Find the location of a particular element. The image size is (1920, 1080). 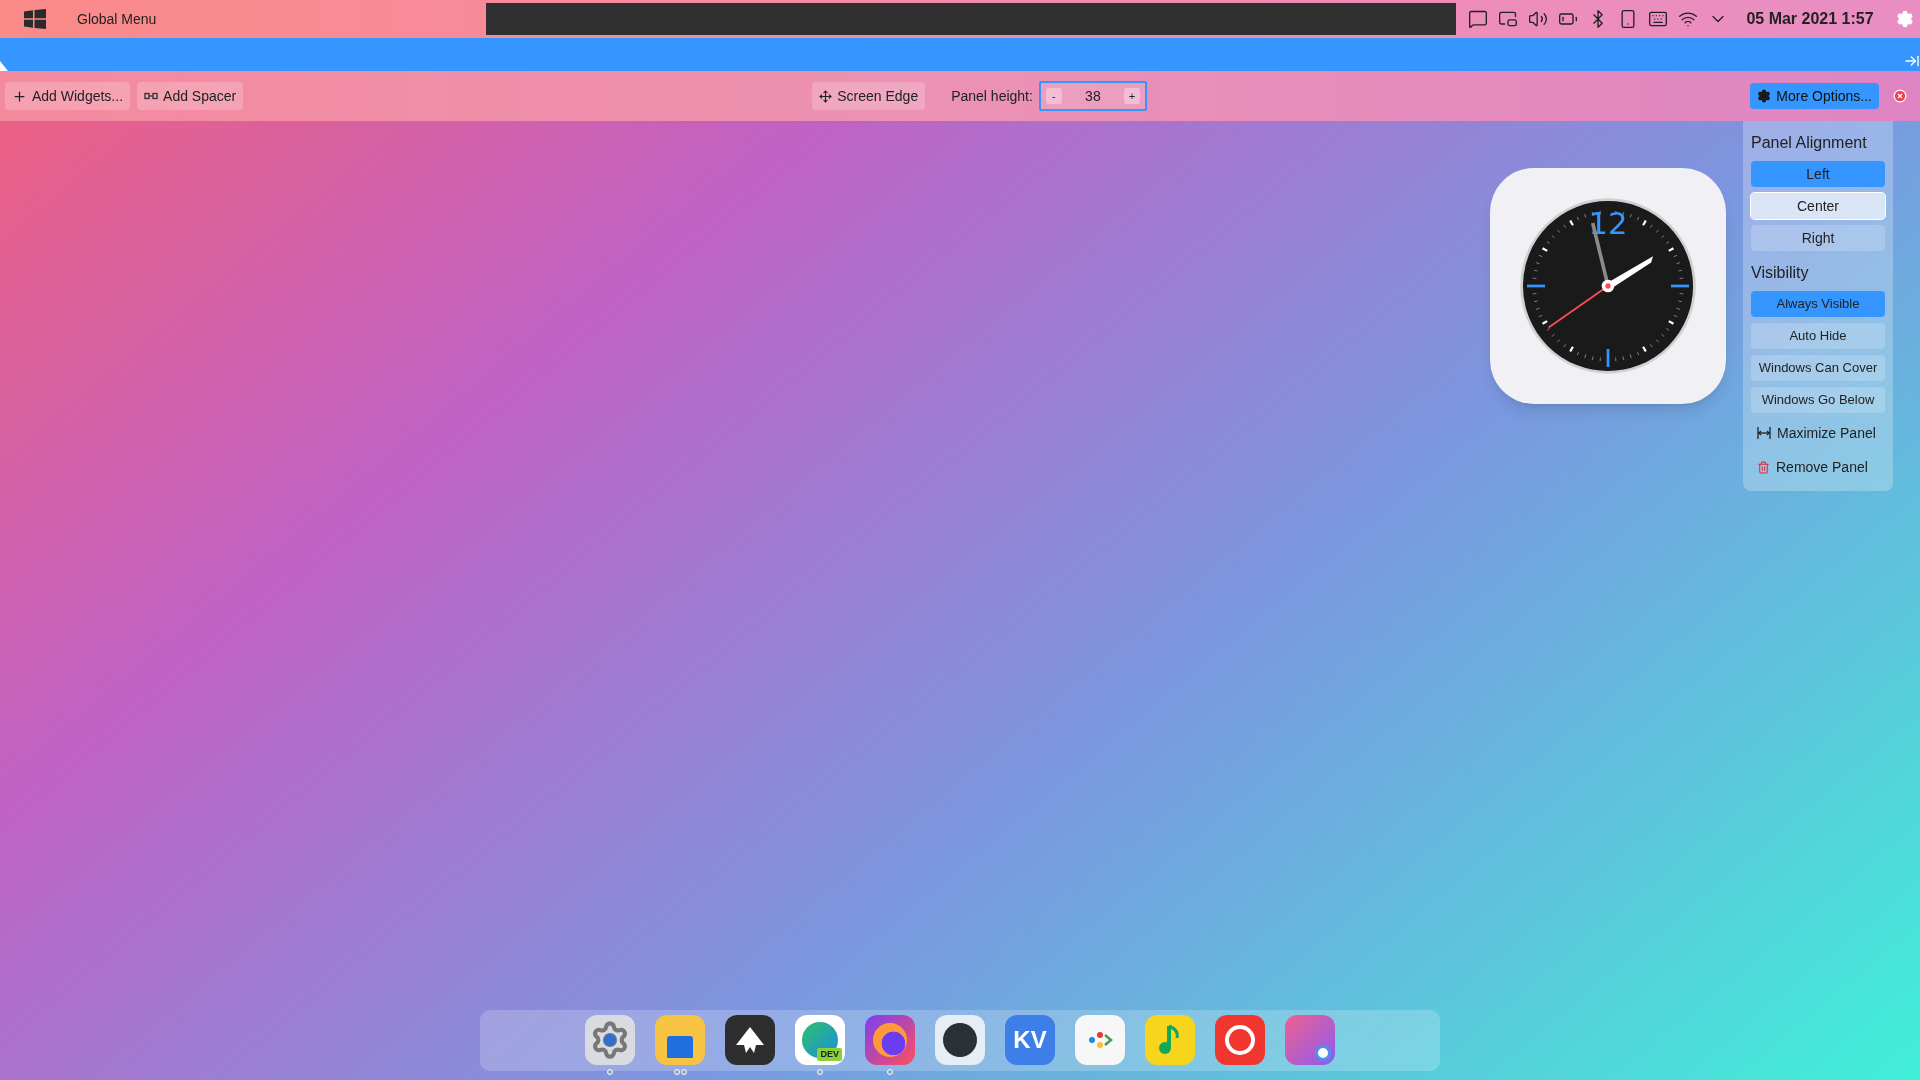

visibility-option: Windows Can Cover is located at coordinates (1818, 368).